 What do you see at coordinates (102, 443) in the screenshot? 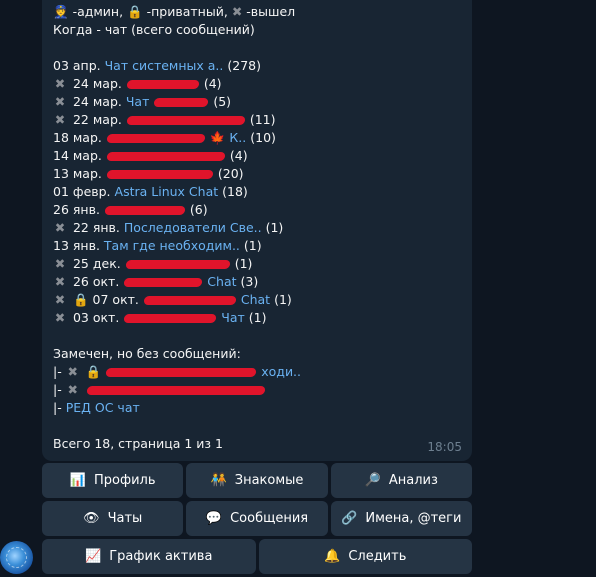
I see `footer-total: 18` at bounding box center [102, 443].